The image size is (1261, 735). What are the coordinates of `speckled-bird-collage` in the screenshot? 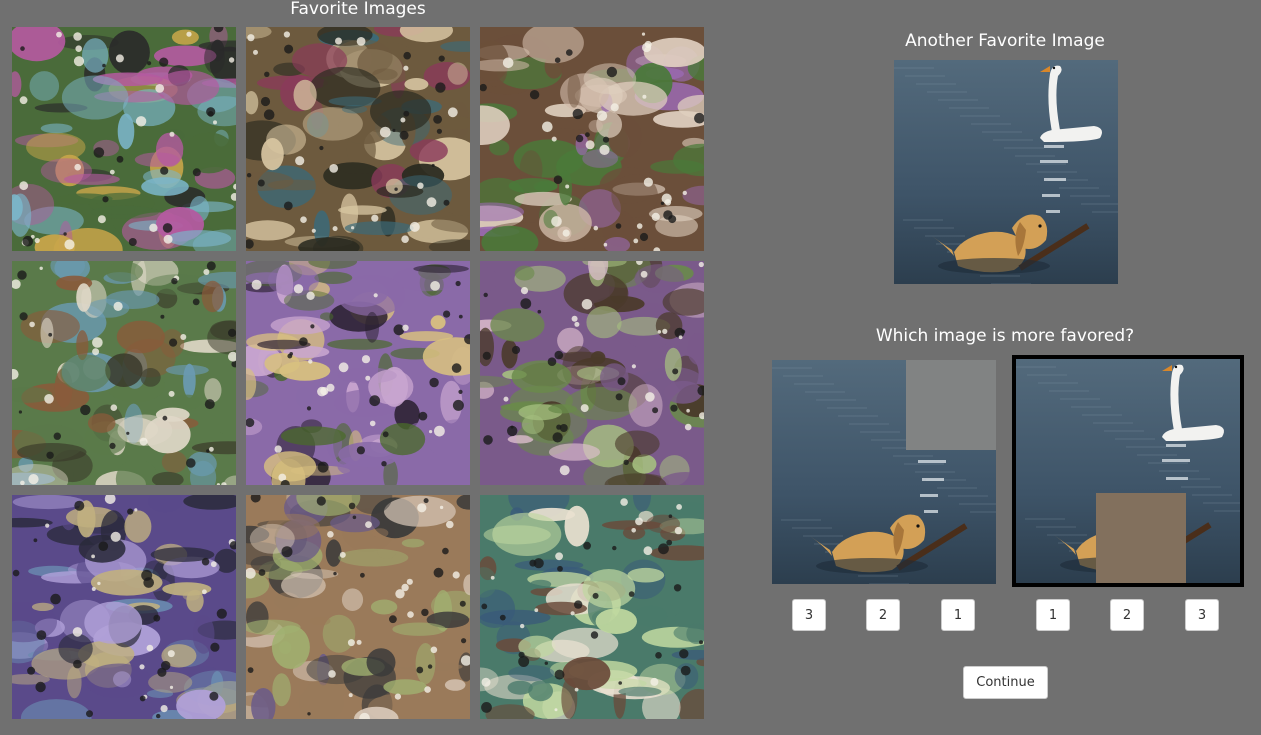 It's located at (358, 607).